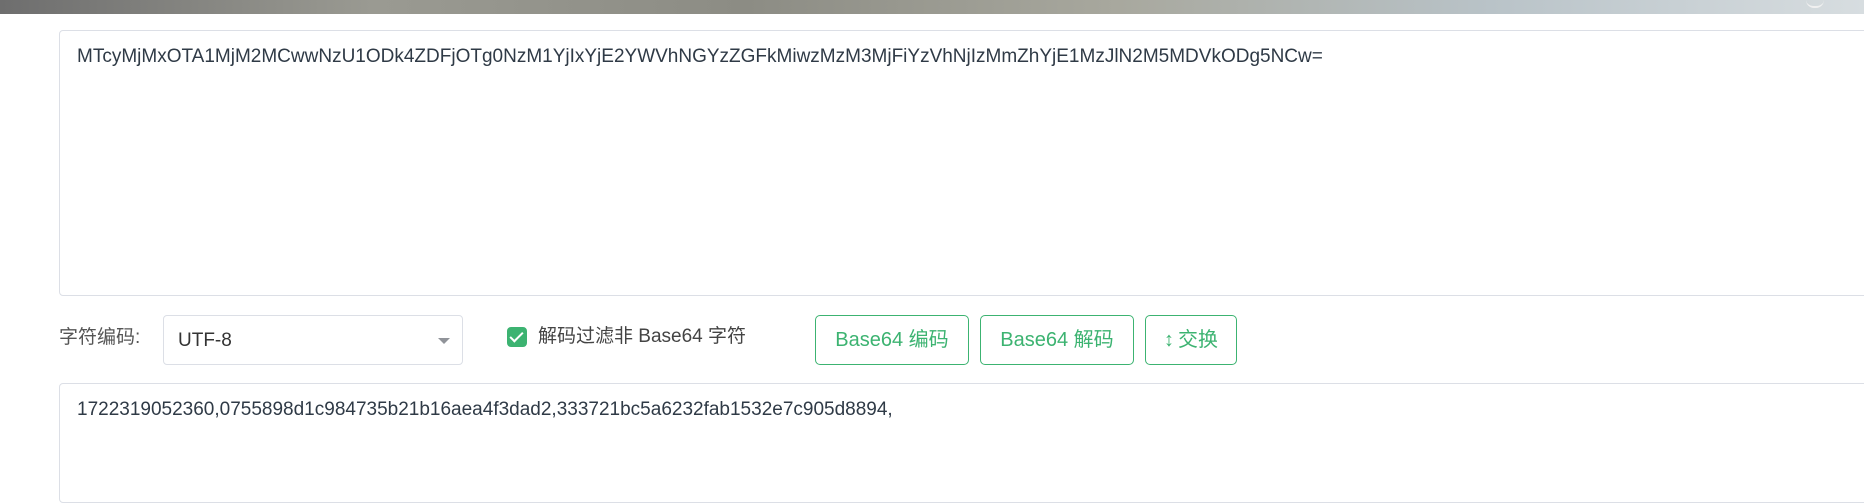 This screenshot has height=503, width=1864. Describe the element at coordinates (642, 337) in the screenshot. I see `filter-non-base64-label: 解码过滤非 Base64 字符` at that location.